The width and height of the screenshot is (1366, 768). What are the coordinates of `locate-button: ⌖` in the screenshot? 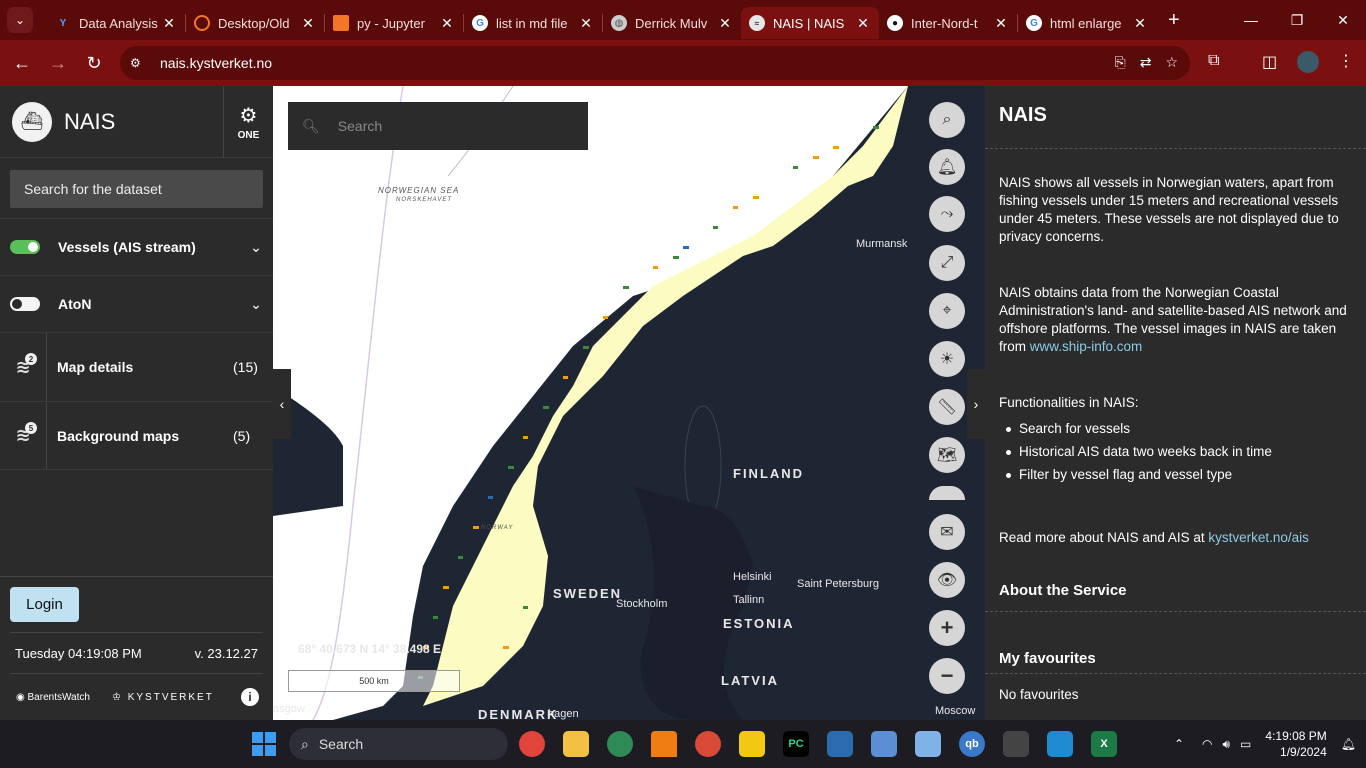 It's located at (947, 311).